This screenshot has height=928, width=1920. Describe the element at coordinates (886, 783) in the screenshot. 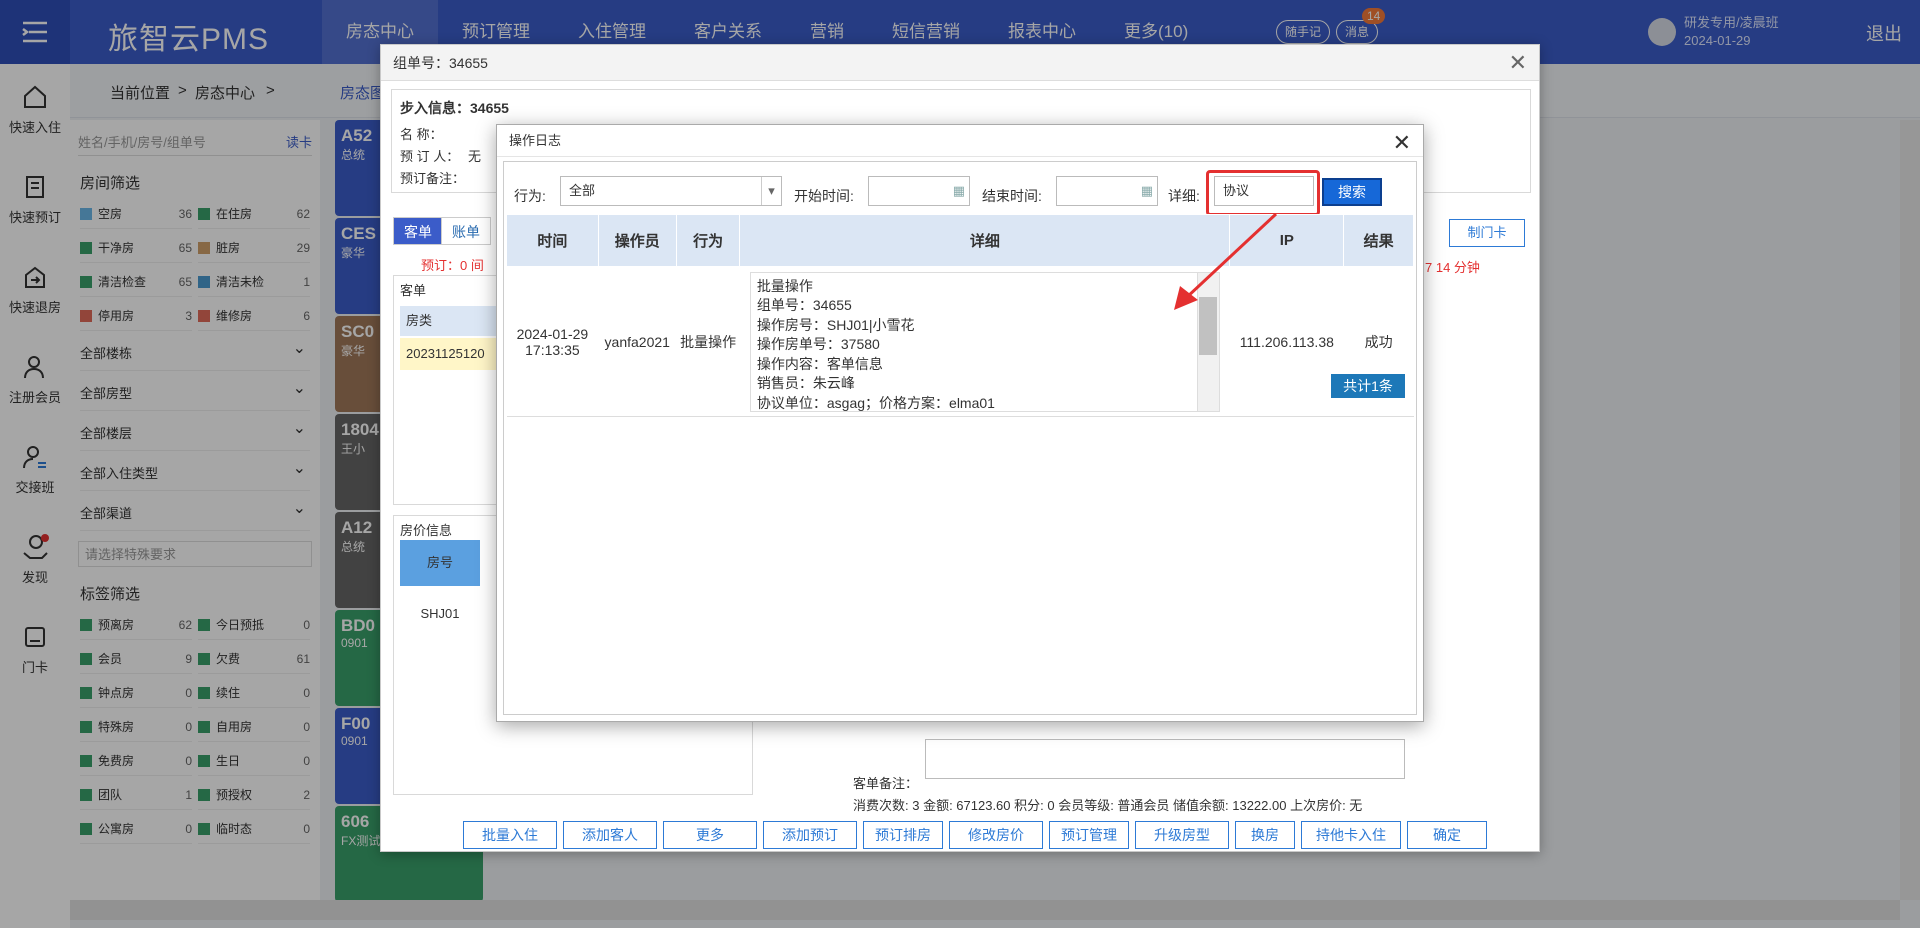

I see `guest-remark-label: 客单备注：` at that location.